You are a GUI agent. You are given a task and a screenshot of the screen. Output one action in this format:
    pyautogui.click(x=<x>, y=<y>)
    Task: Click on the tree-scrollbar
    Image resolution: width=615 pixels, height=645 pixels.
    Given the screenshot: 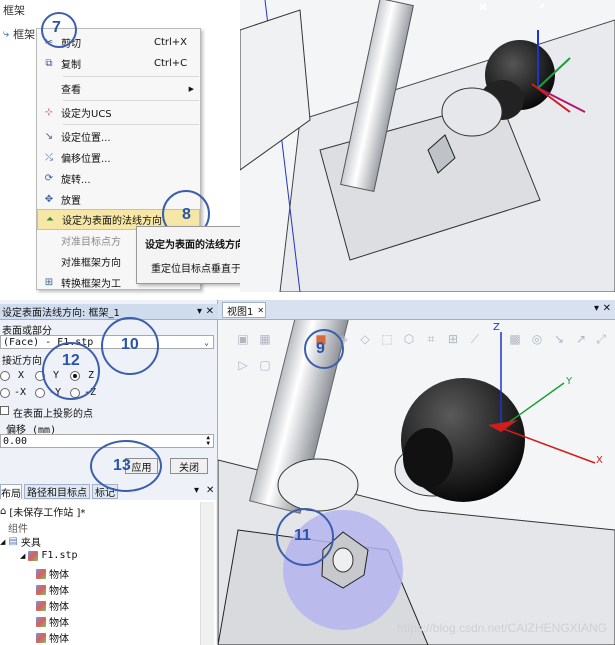 What is the action you would take?
    pyautogui.click(x=207, y=573)
    